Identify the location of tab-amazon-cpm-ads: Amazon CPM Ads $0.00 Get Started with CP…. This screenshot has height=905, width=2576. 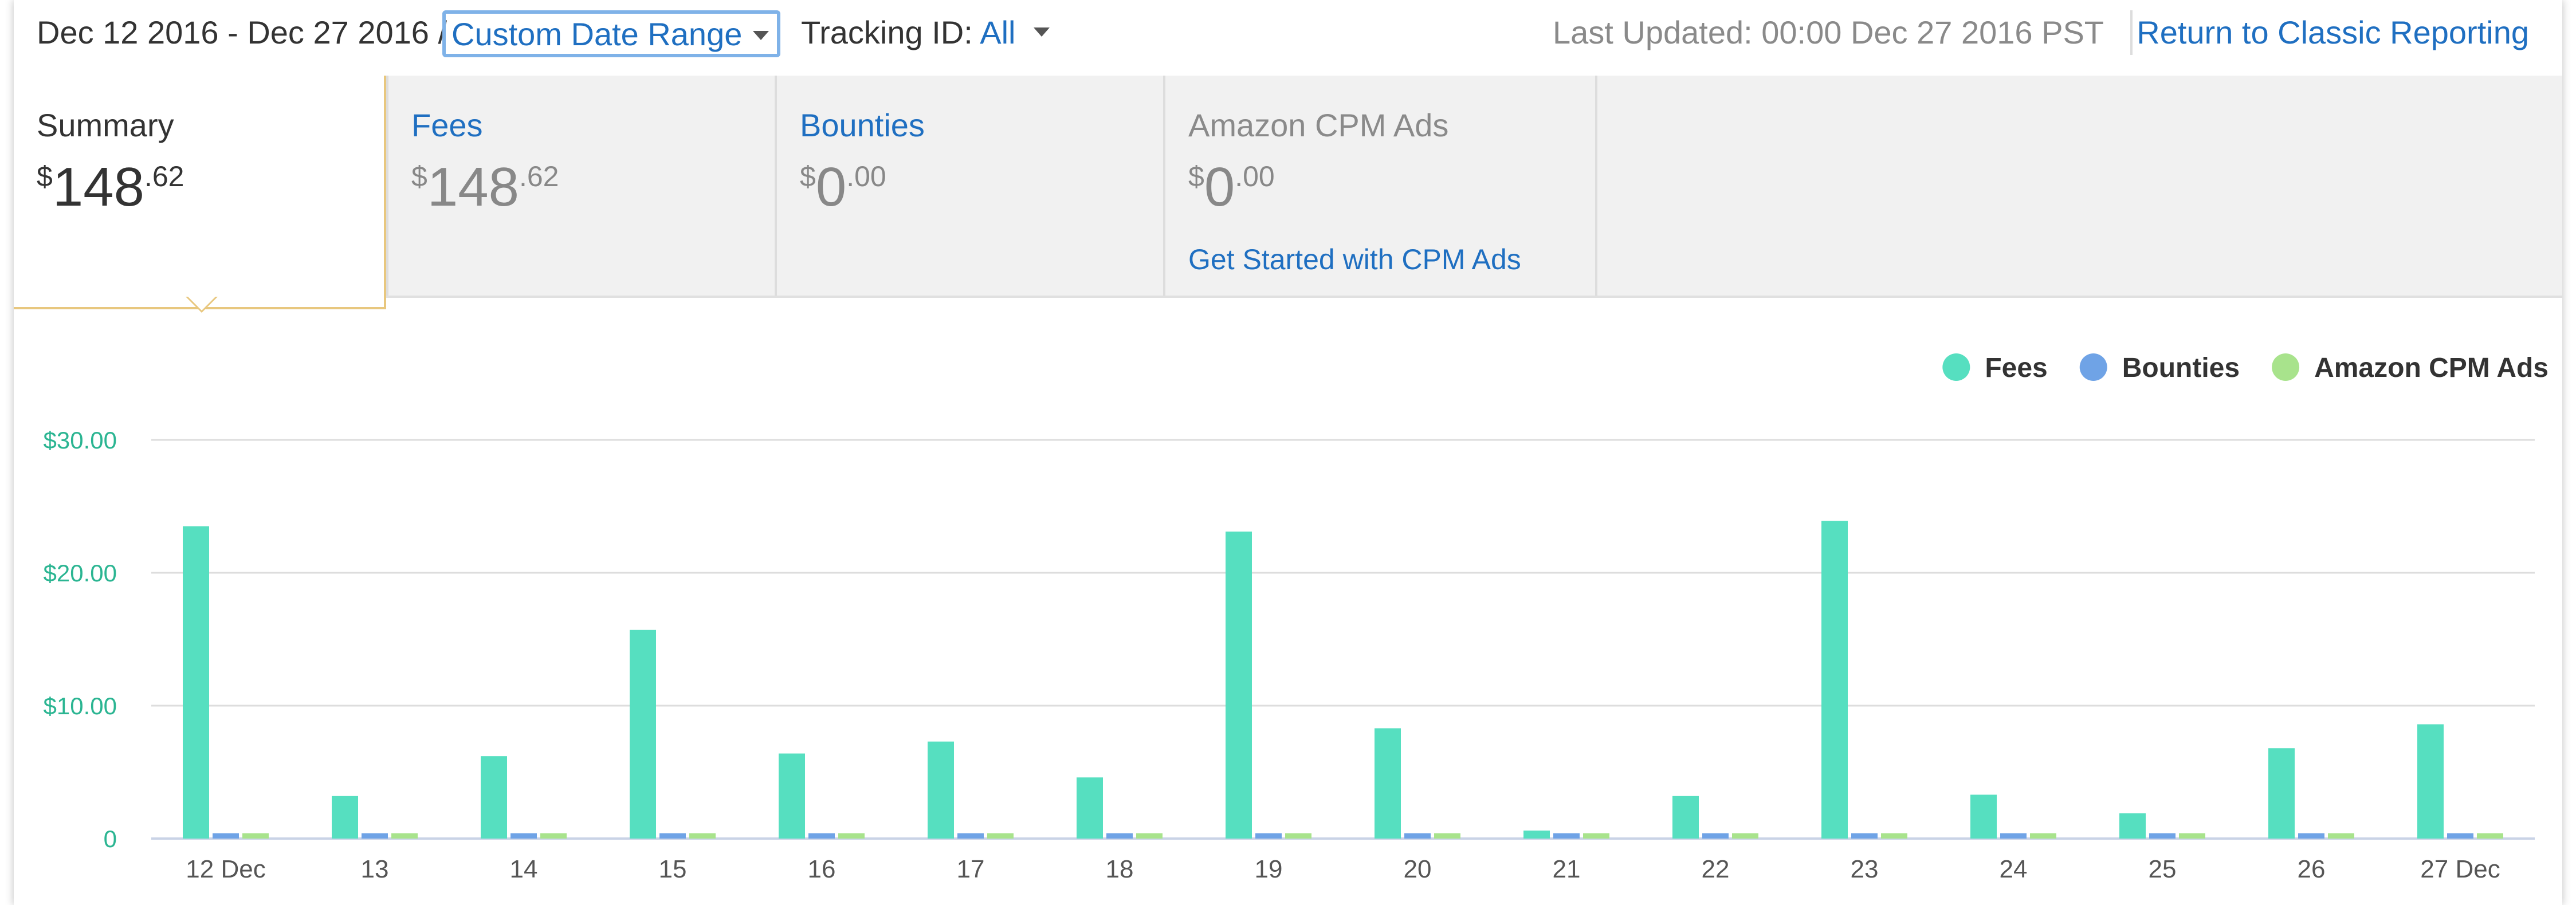
(1380, 186).